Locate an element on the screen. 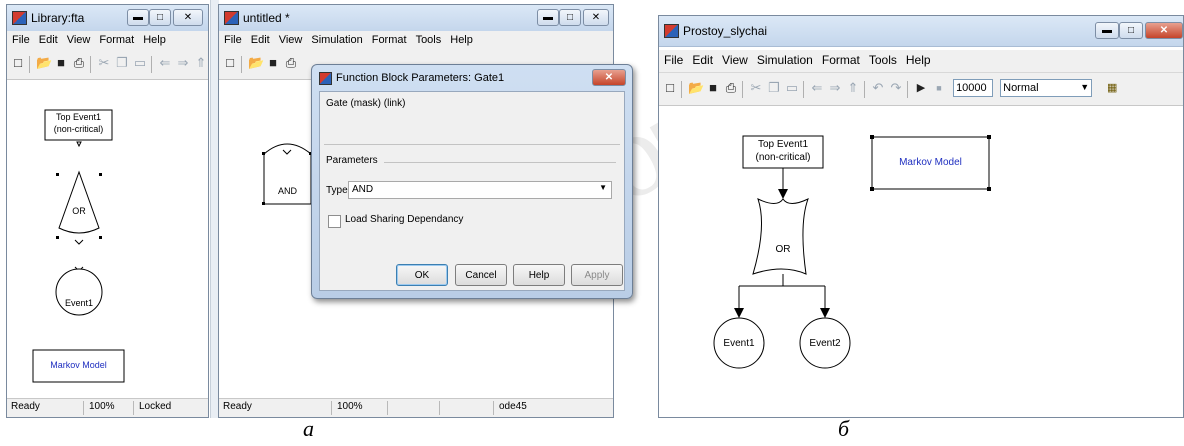 The width and height of the screenshot is (1184, 446). parameters-section-label: Parameters is located at coordinates (352, 160).